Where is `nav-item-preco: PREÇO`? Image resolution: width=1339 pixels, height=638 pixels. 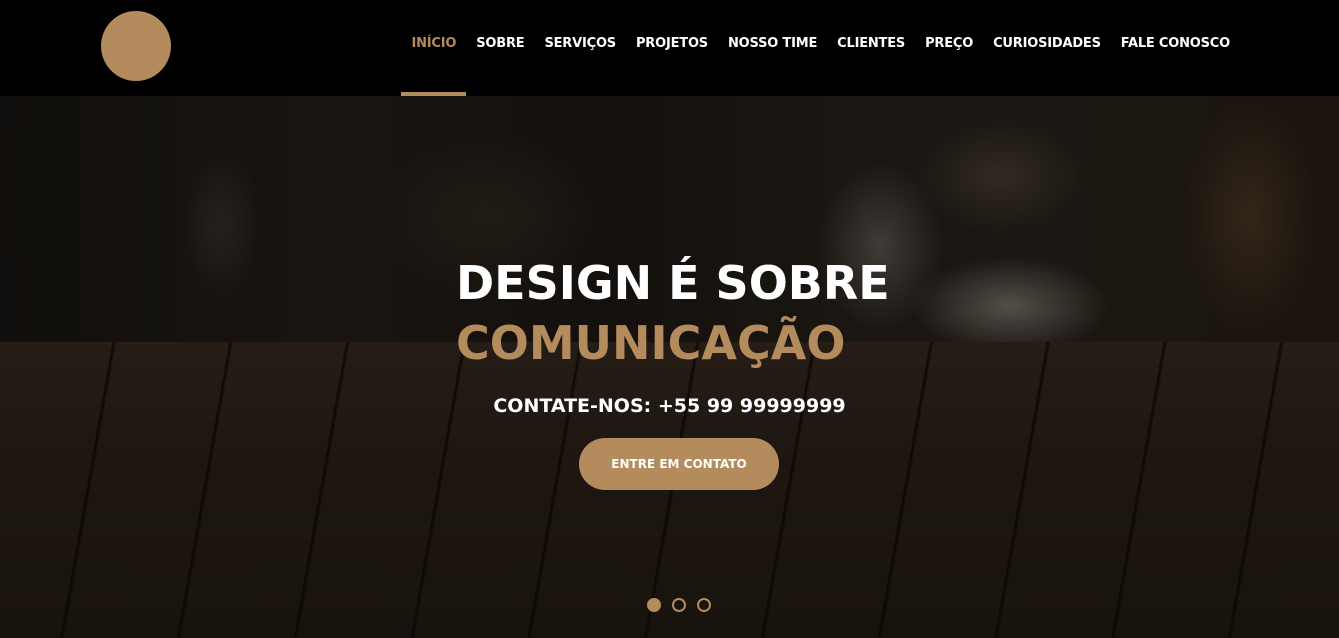 nav-item-preco: PREÇO is located at coordinates (949, 48).